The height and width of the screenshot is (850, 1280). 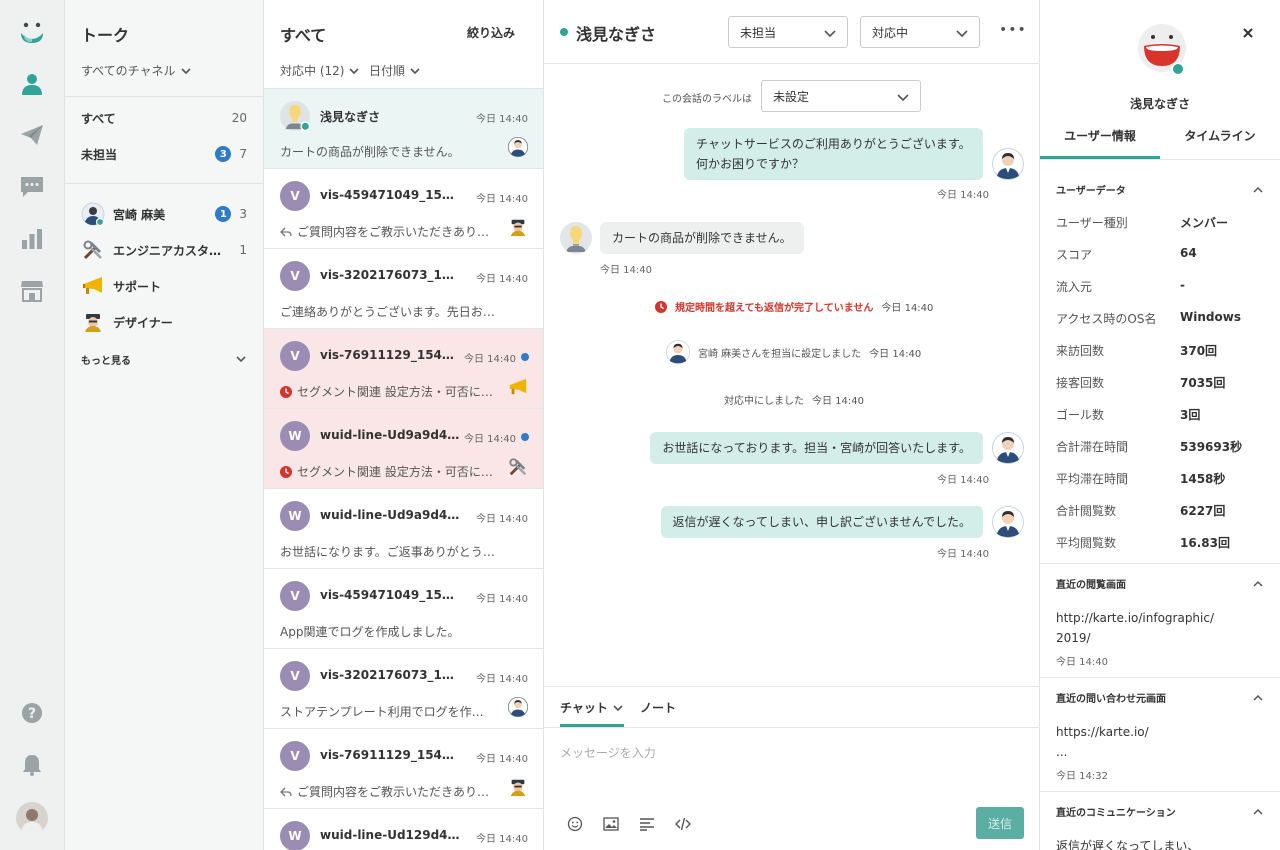 What do you see at coordinates (702, 238) in the screenshot?
I see `user-message: カートの商品が削除できません。` at bounding box center [702, 238].